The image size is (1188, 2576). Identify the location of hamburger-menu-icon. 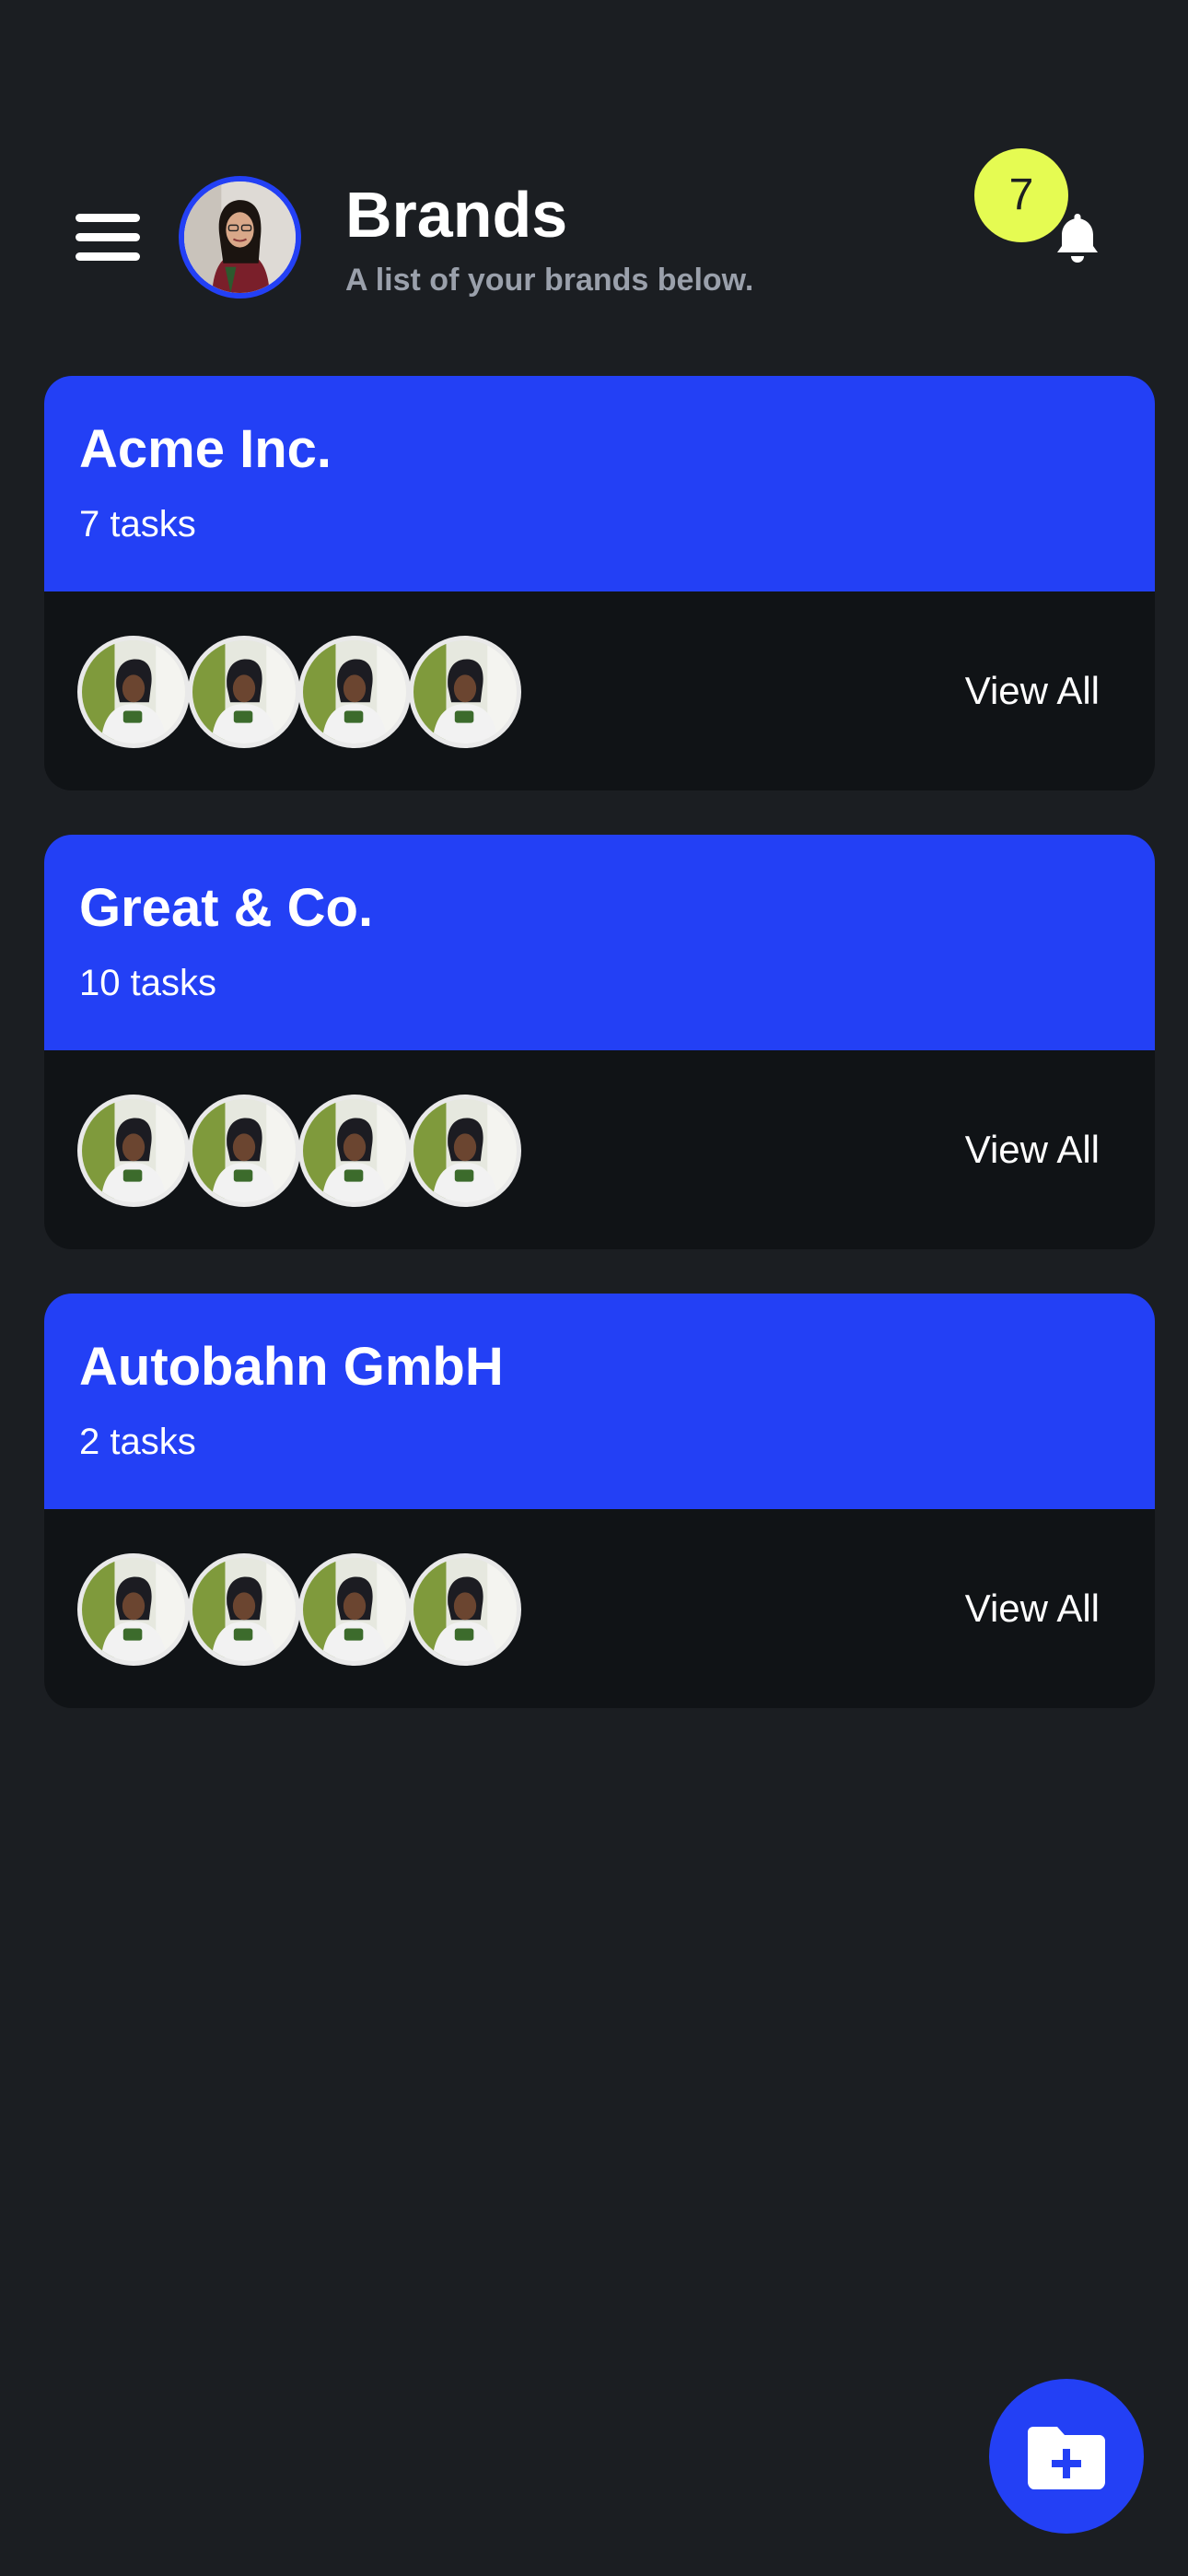
(108, 238).